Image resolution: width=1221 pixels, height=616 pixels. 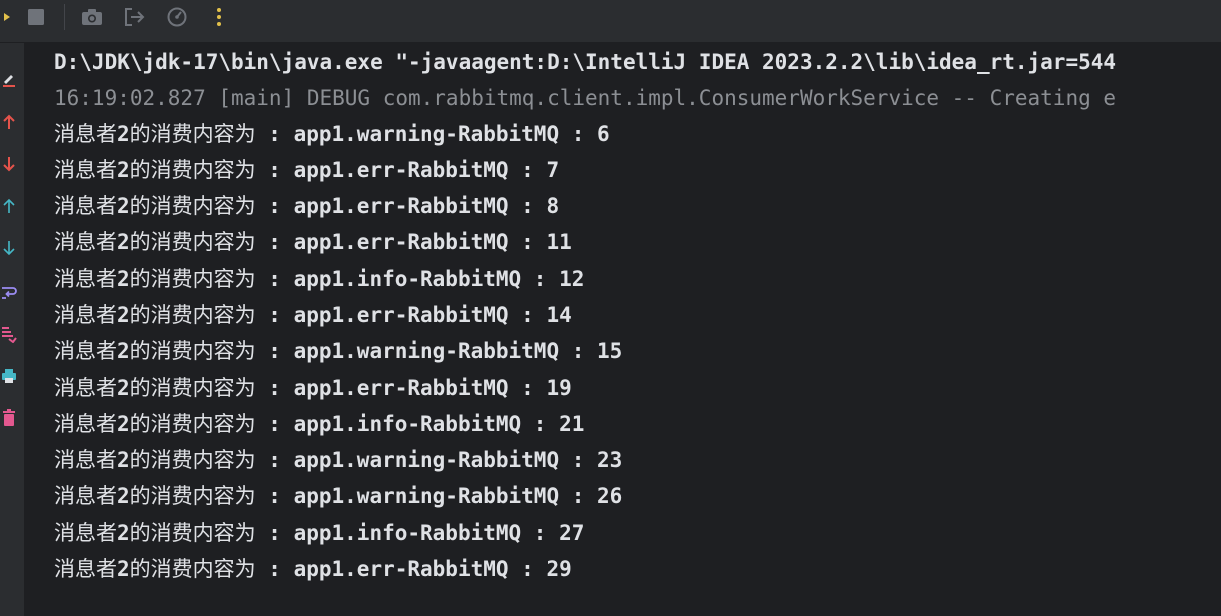 I want to click on print-icon, so click(x=9, y=376).